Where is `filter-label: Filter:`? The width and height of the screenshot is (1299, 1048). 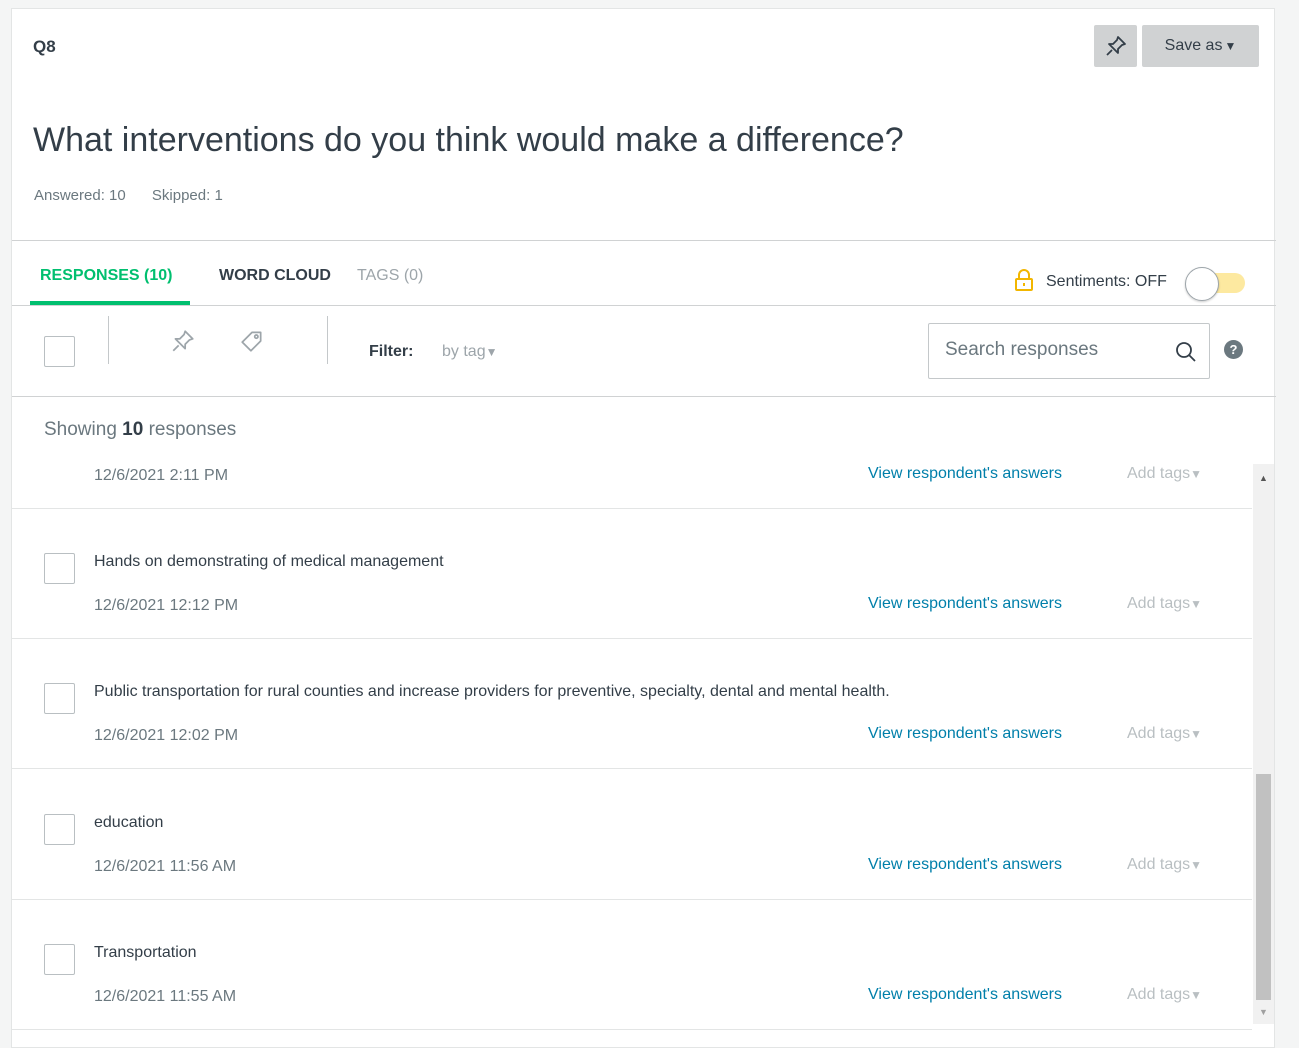
filter-label: Filter: is located at coordinates (391, 351).